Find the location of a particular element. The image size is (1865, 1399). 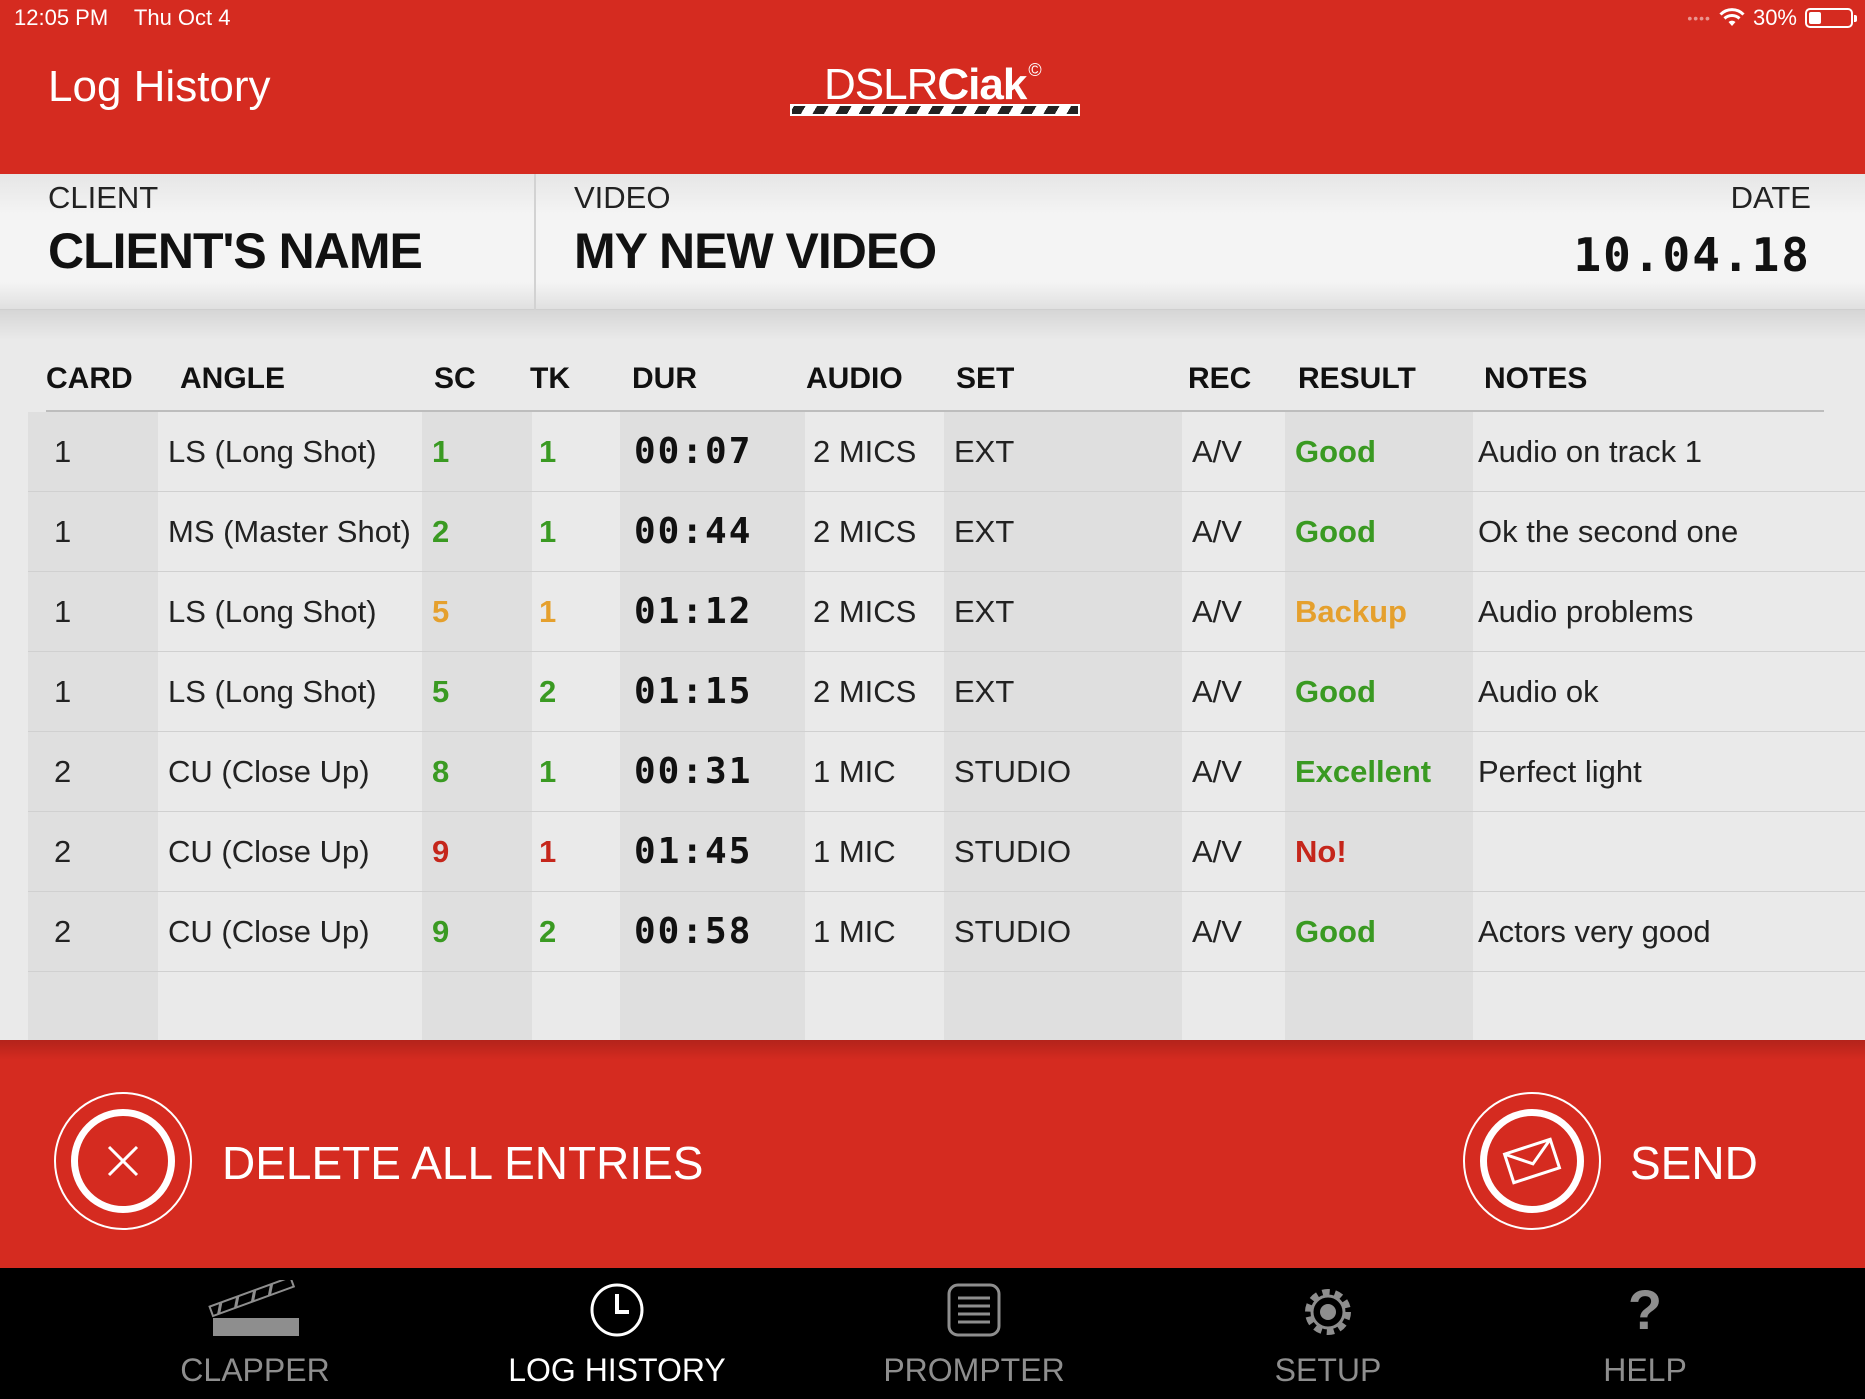

tab-prompter: PROMPTER is located at coordinates (974, 1333).